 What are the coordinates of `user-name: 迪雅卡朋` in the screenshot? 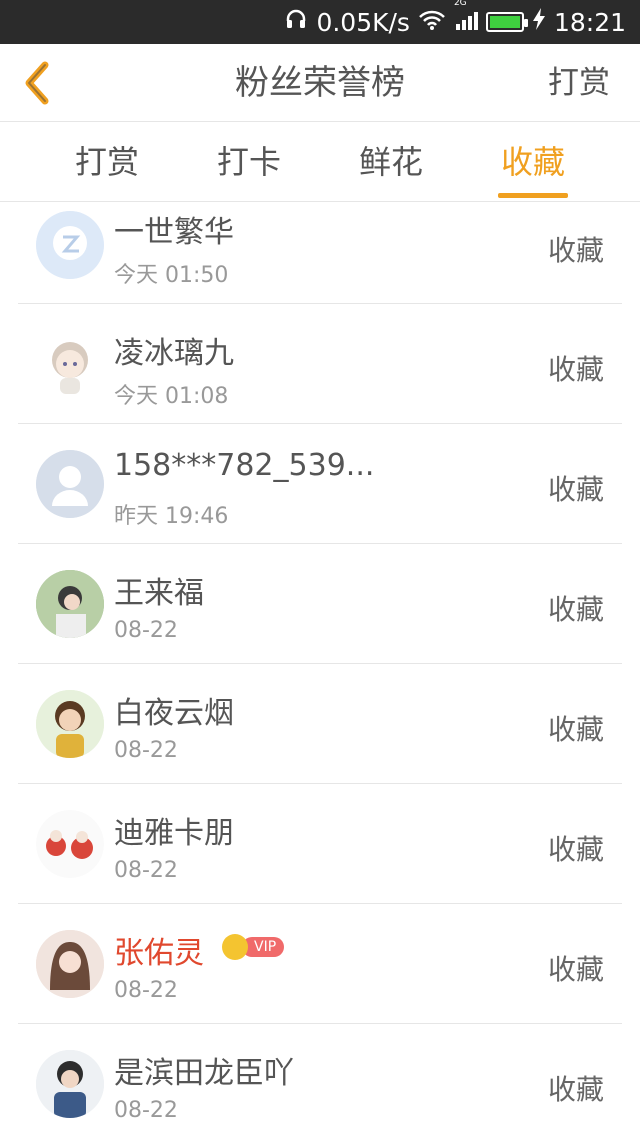 It's located at (174, 833).